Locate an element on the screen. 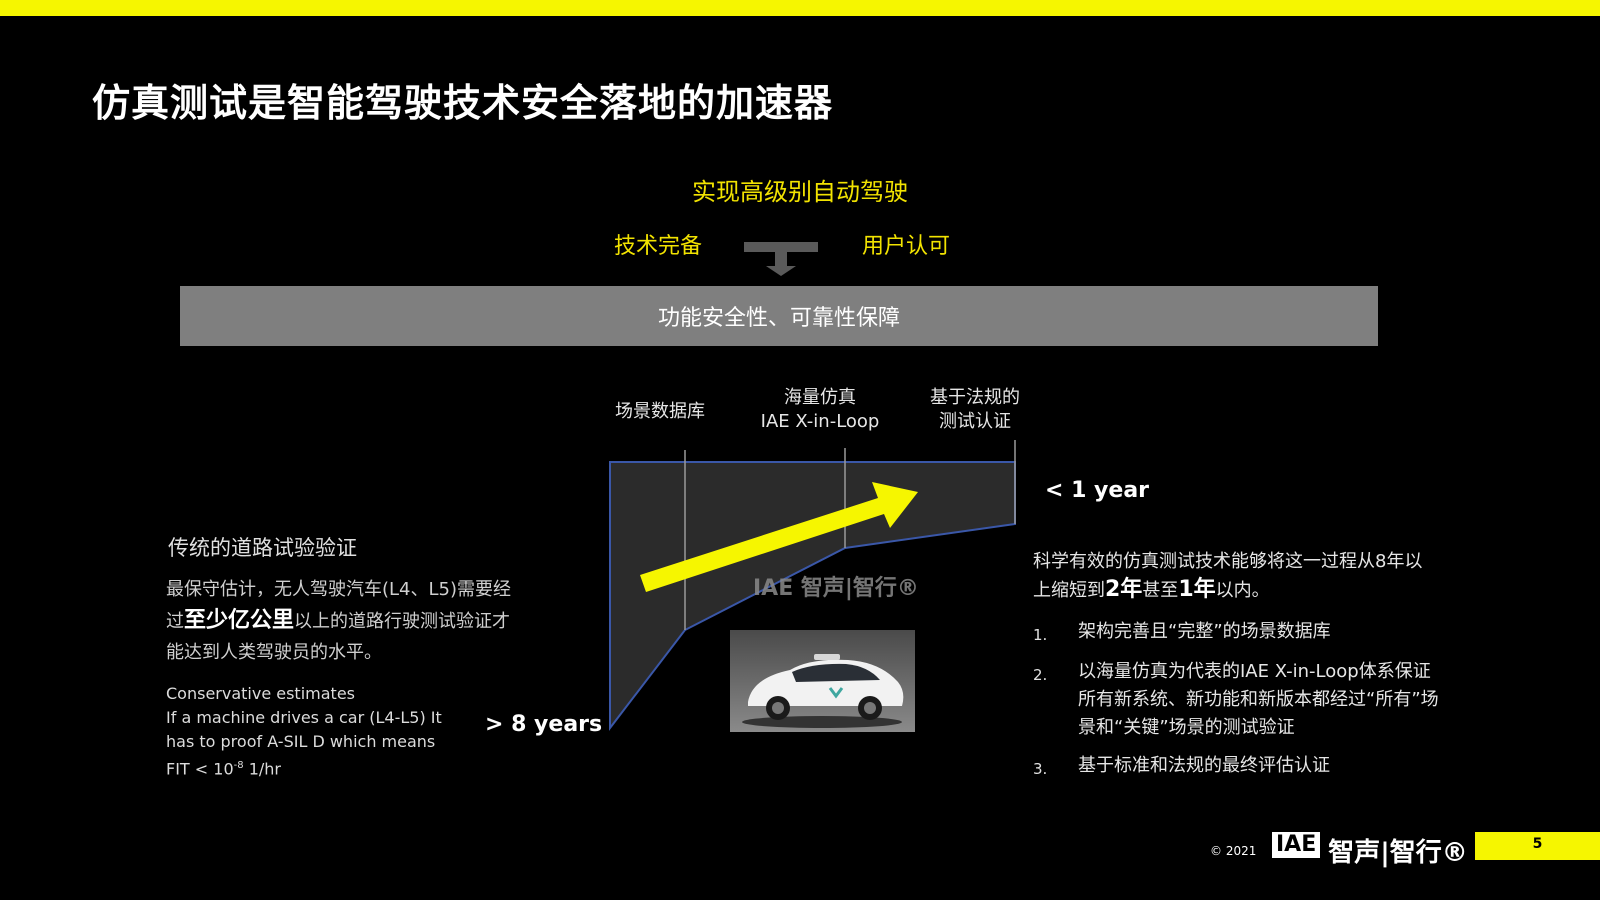 The width and height of the screenshot is (1600, 900). footer-logo-text: 智声|智行® is located at coordinates (1398, 853).